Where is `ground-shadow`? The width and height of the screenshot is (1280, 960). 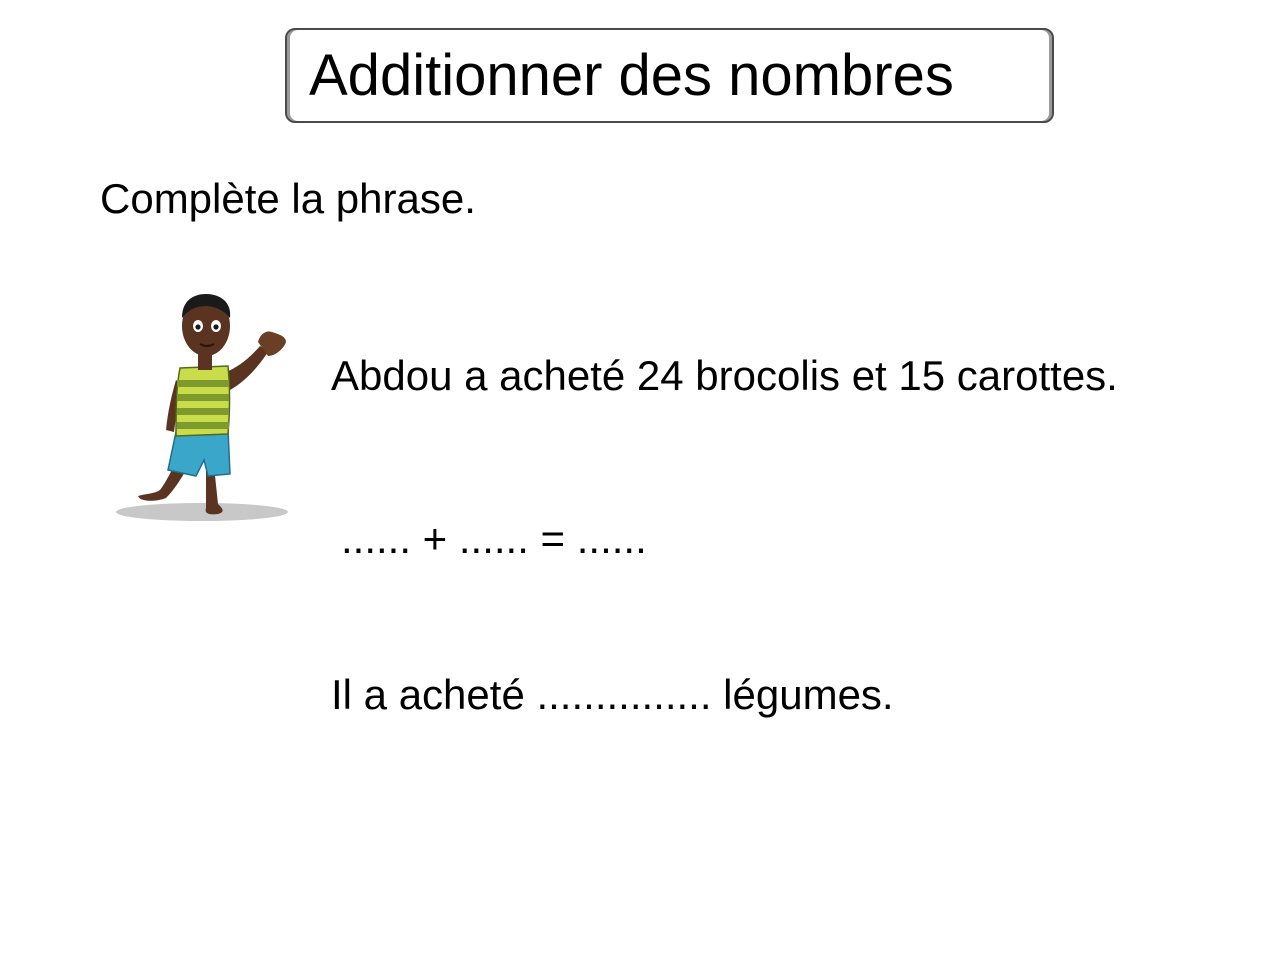
ground-shadow is located at coordinates (202, 512).